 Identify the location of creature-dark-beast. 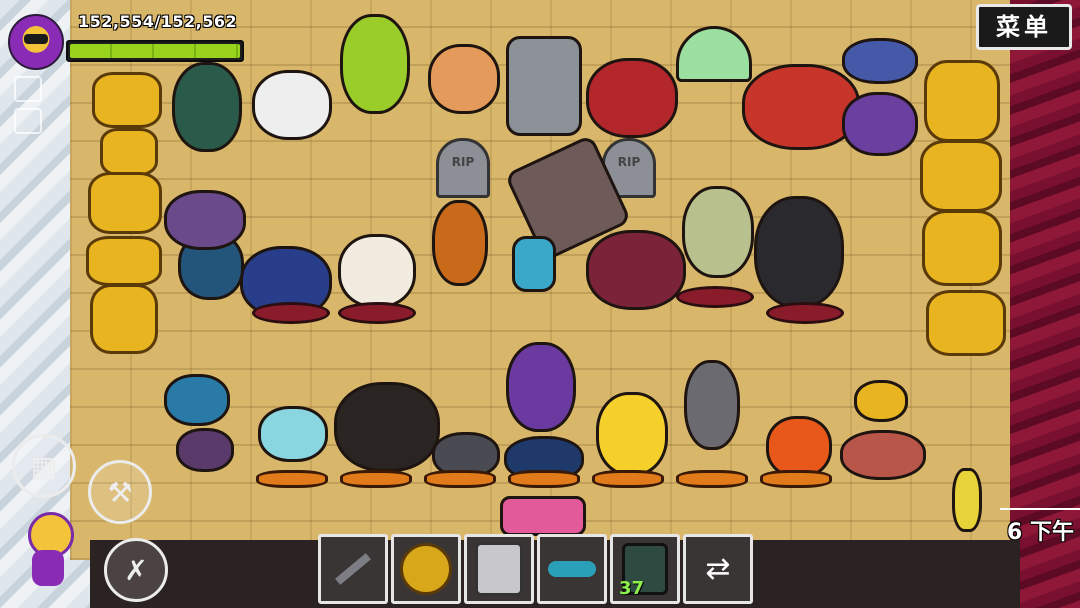
(387, 427).